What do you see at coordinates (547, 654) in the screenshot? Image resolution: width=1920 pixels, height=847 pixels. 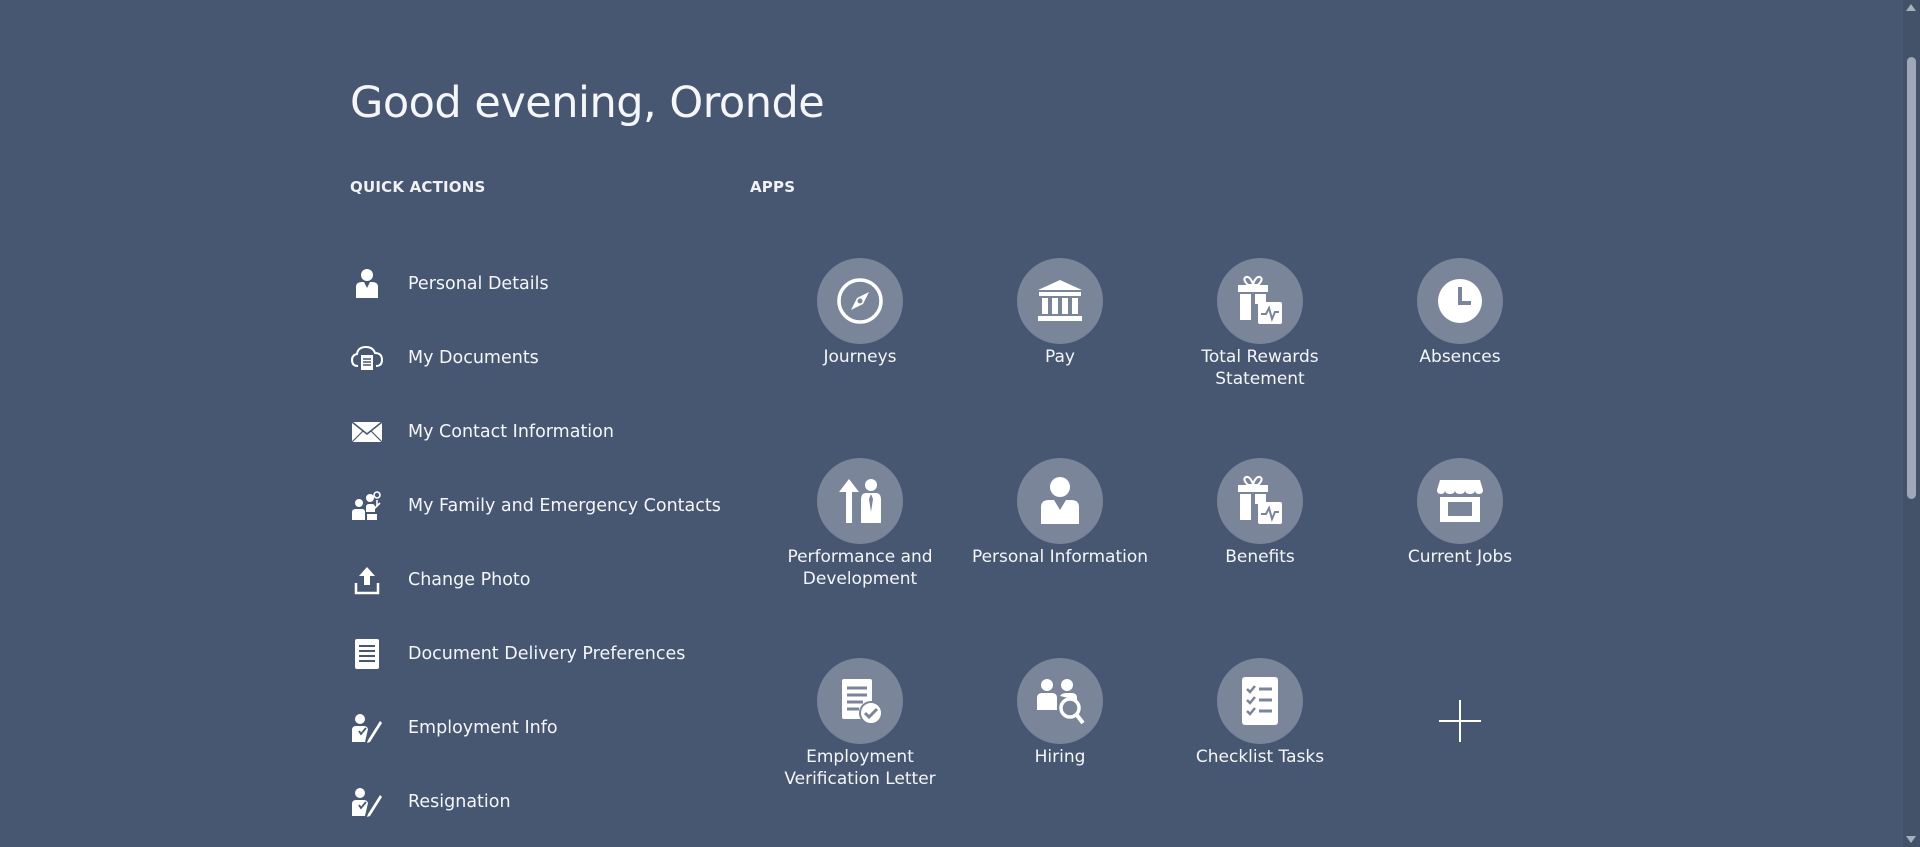 I see `quick-action-label: Document Delivery Preferences` at bounding box center [547, 654].